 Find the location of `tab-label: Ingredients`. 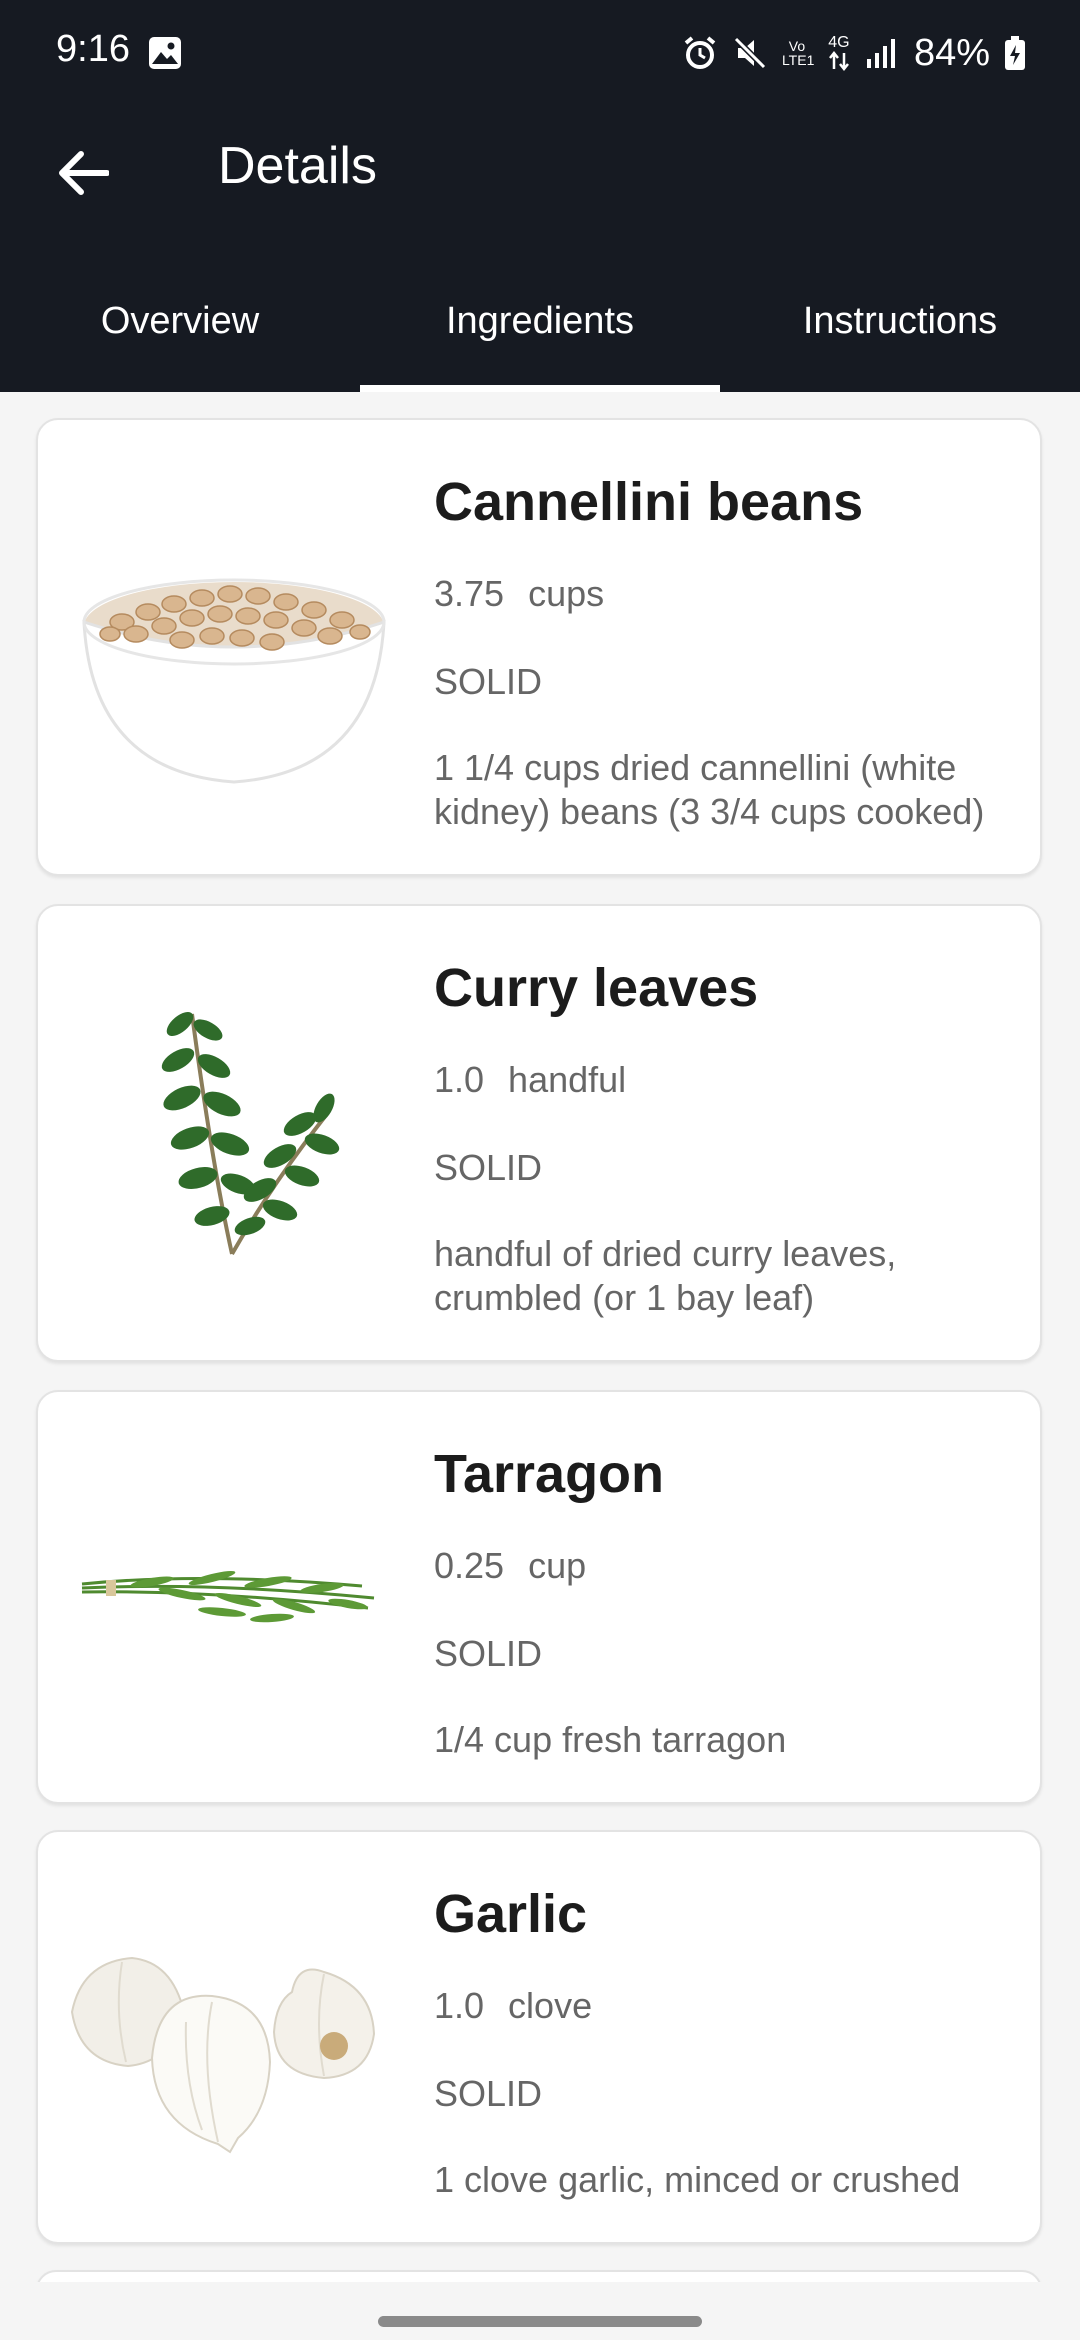

tab-label: Ingredients is located at coordinates (539, 321).